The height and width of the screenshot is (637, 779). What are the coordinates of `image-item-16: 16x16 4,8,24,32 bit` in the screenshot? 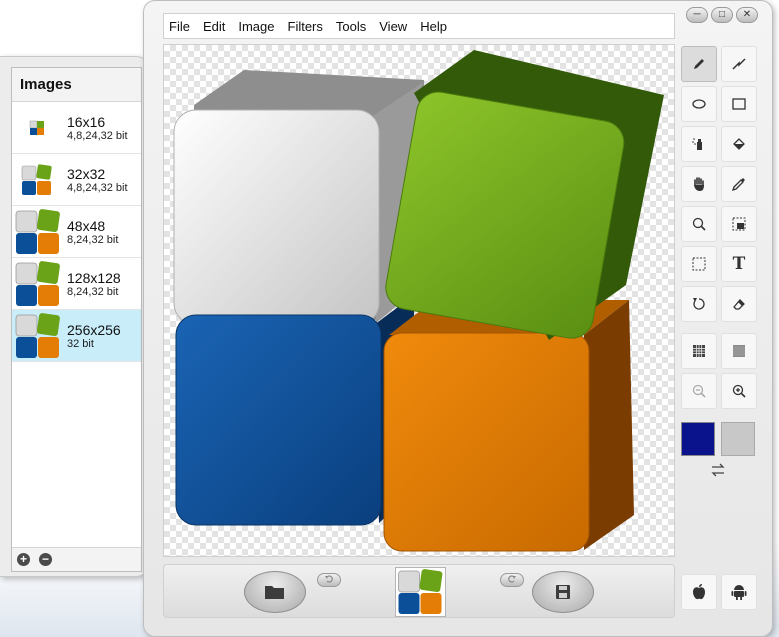 It's located at (76, 128).